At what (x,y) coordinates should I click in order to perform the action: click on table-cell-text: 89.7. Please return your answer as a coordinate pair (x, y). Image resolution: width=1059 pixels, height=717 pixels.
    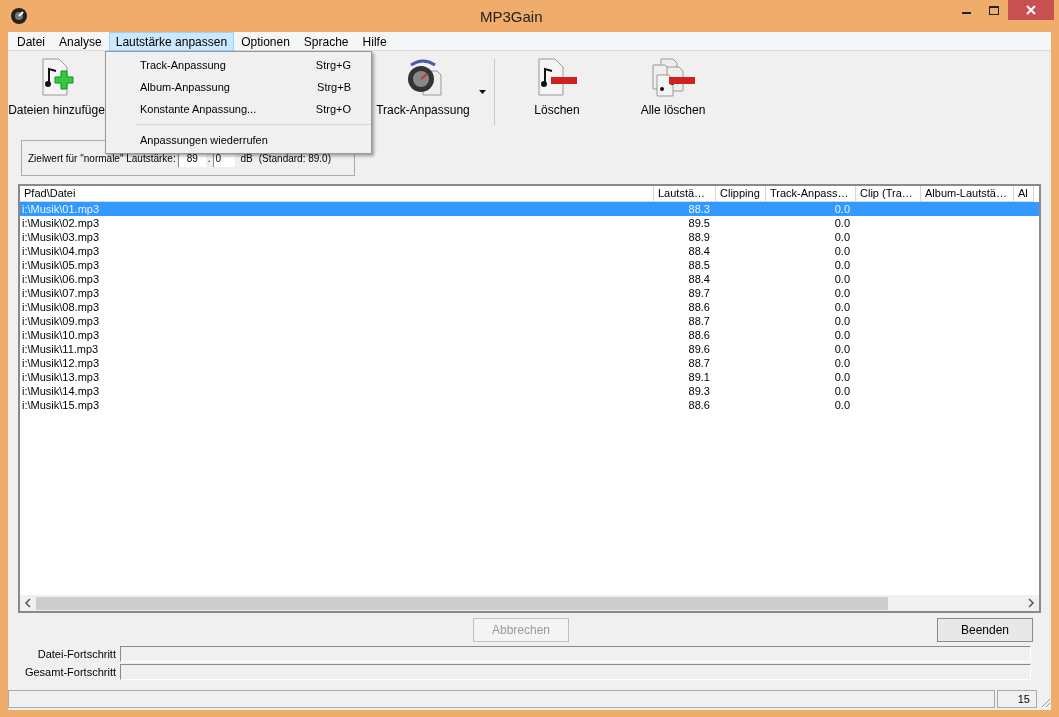
    Looking at the image, I should click on (699, 293).